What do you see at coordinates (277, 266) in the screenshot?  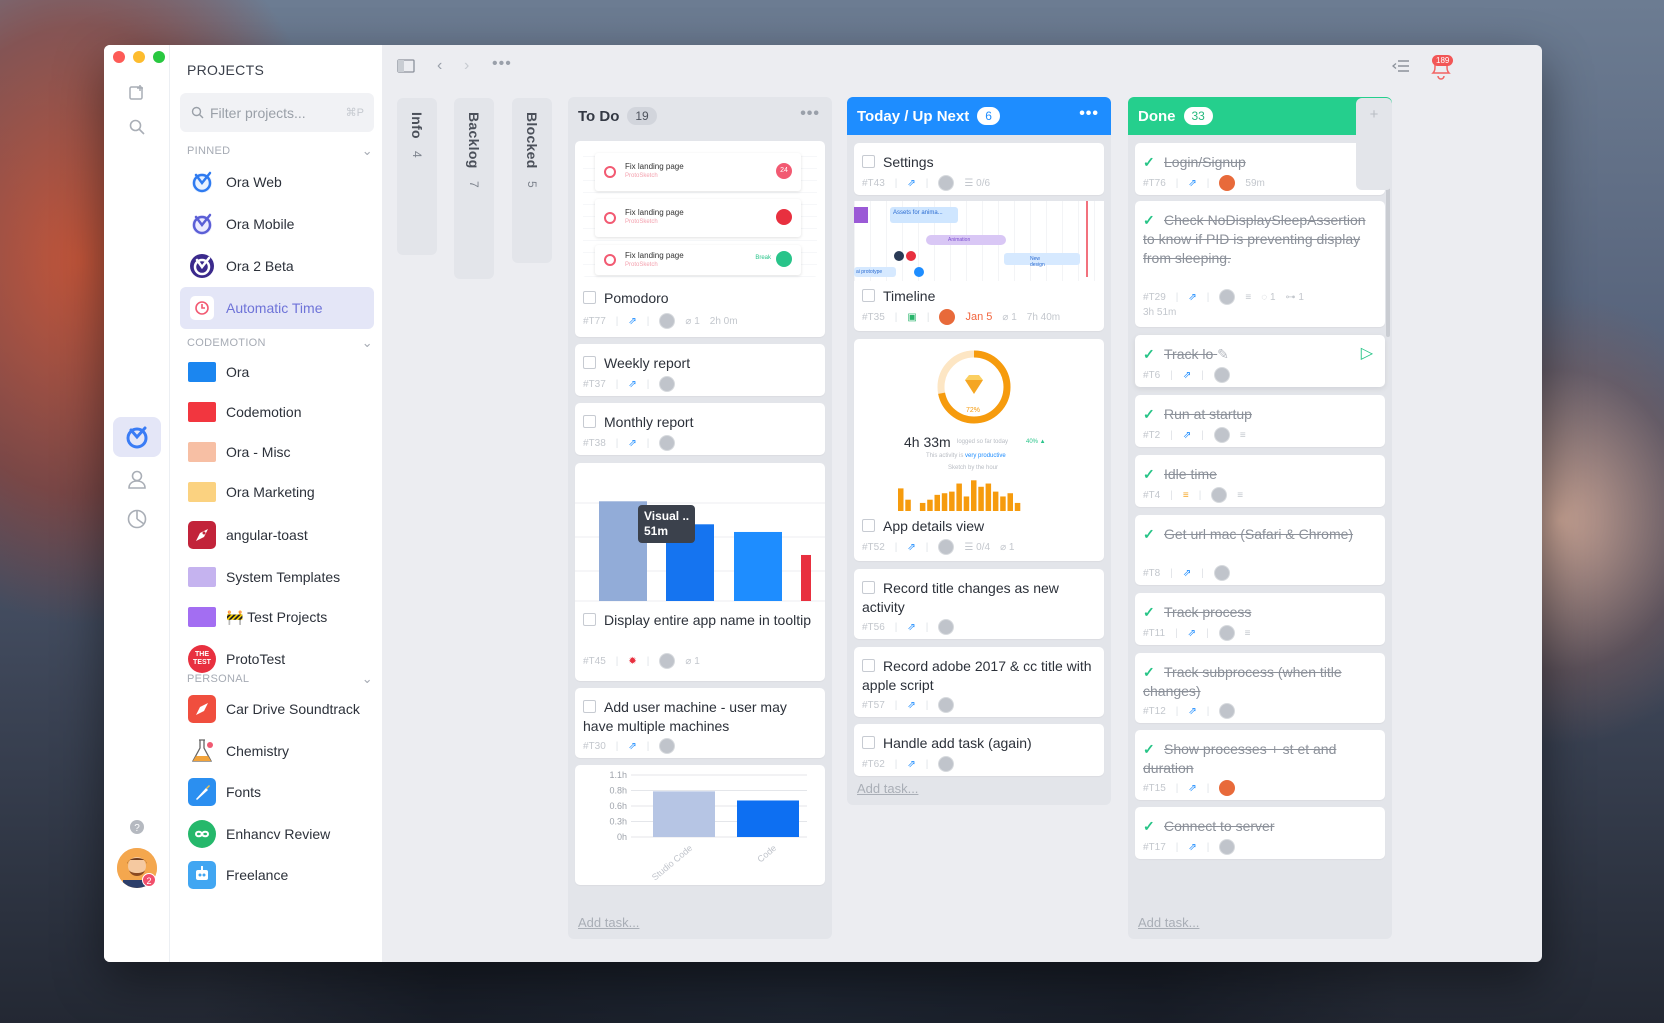 I see `project-ora-2-beta: Ora 2 Beta` at bounding box center [277, 266].